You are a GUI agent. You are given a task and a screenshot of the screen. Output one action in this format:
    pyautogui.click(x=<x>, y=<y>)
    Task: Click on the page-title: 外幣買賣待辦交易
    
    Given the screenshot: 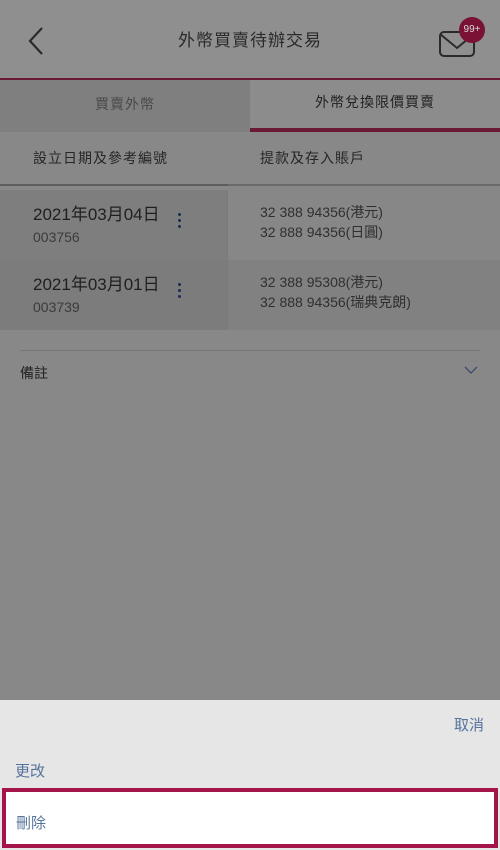 What is the action you would take?
    pyautogui.click(x=250, y=41)
    